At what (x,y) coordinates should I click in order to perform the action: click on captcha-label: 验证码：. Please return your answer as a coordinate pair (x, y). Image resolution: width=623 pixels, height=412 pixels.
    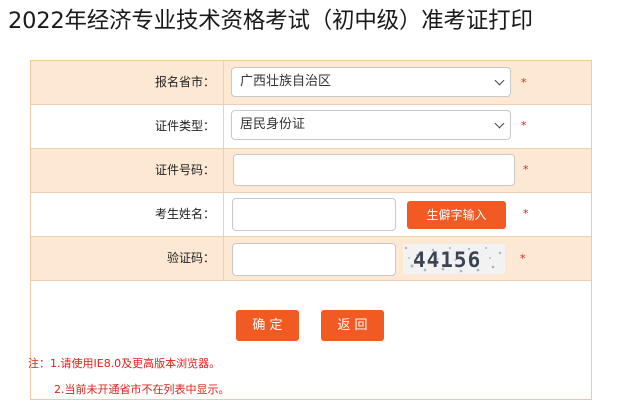
    Looking at the image, I should click on (127, 258).